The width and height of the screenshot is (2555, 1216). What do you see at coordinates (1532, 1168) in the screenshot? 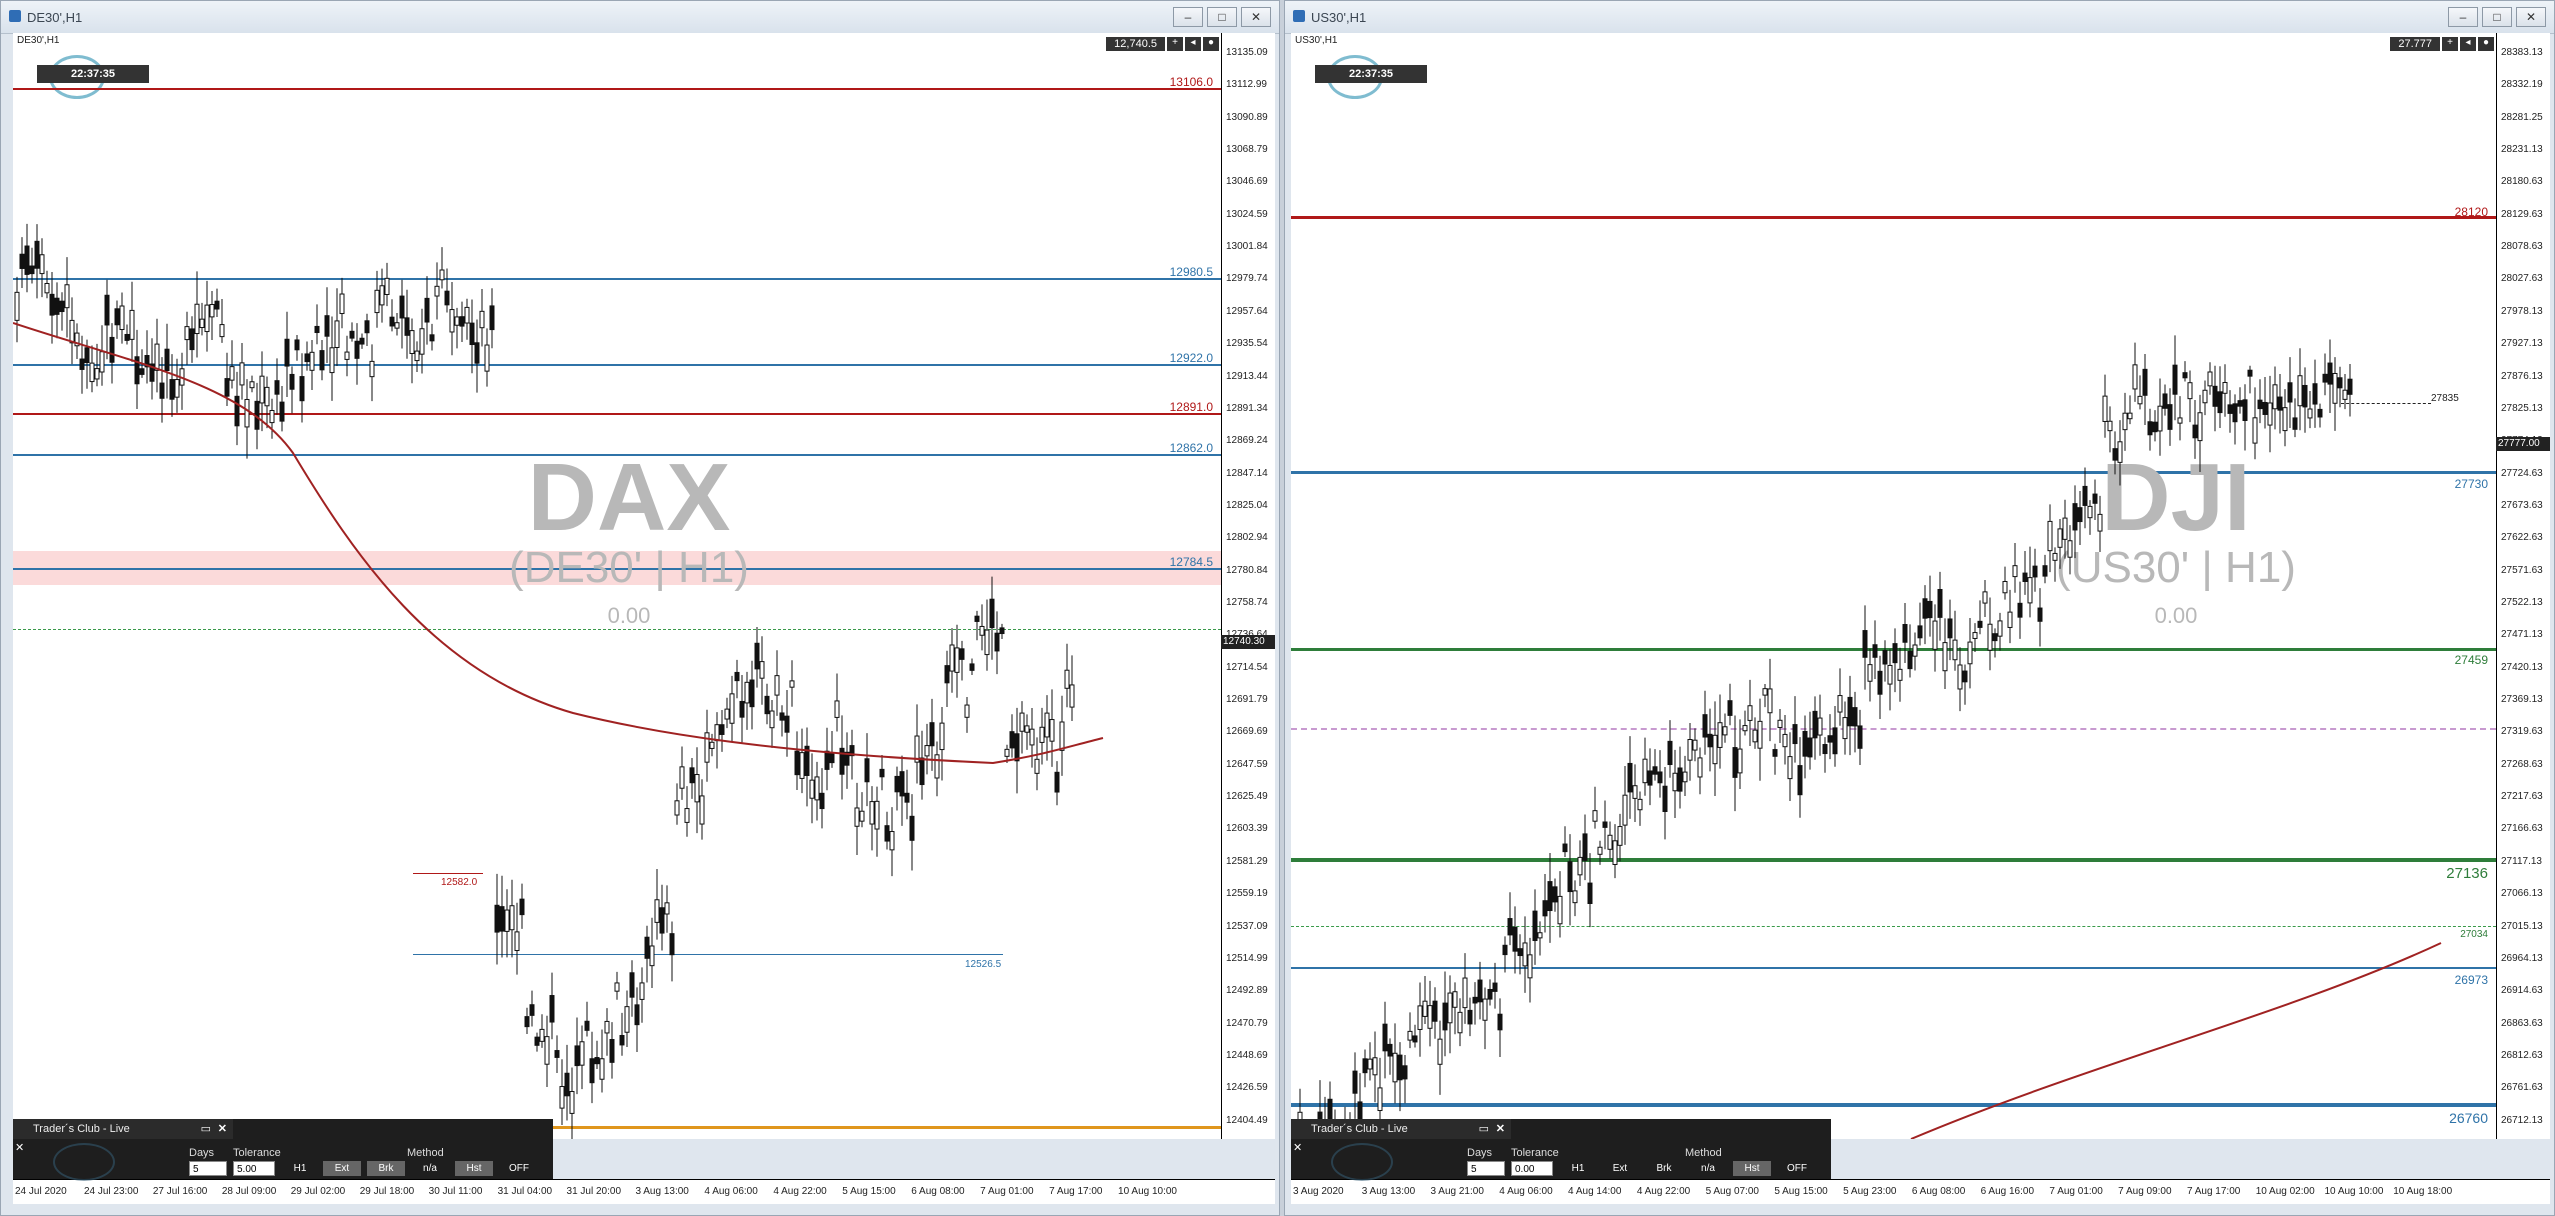
I see `tolerance-input: 0.00` at bounding box center [1532, 1168].